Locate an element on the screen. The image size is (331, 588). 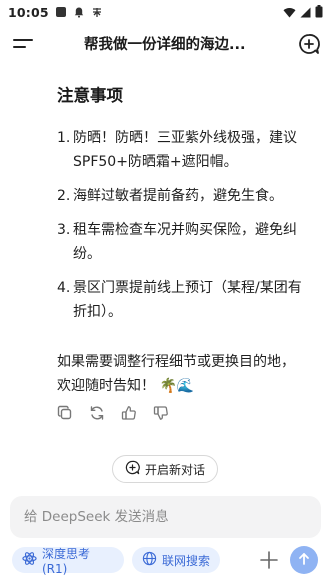
chat-plus-icon is located at coordinates (132, 469).